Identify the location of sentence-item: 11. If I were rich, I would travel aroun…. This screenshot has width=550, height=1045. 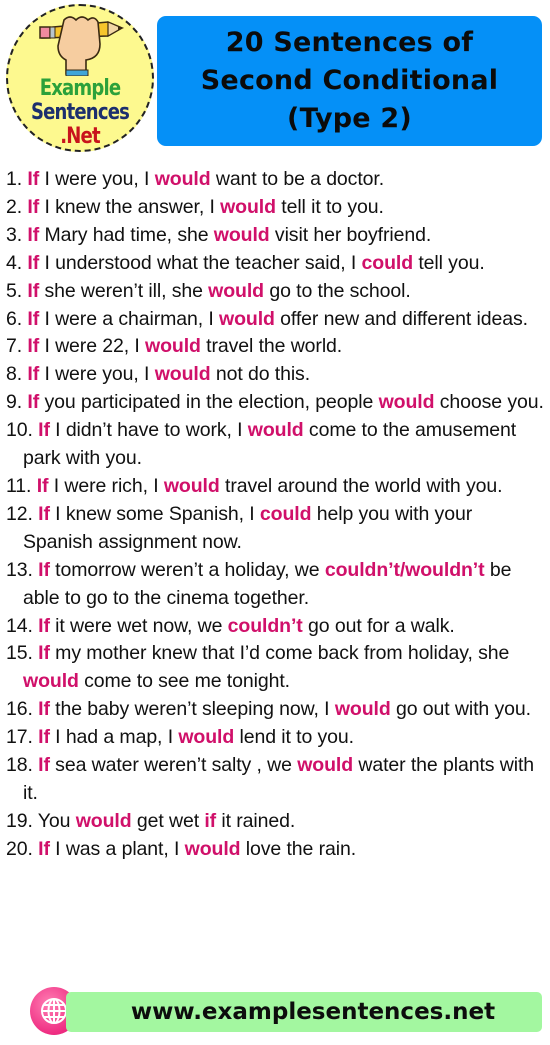
(276, 487).